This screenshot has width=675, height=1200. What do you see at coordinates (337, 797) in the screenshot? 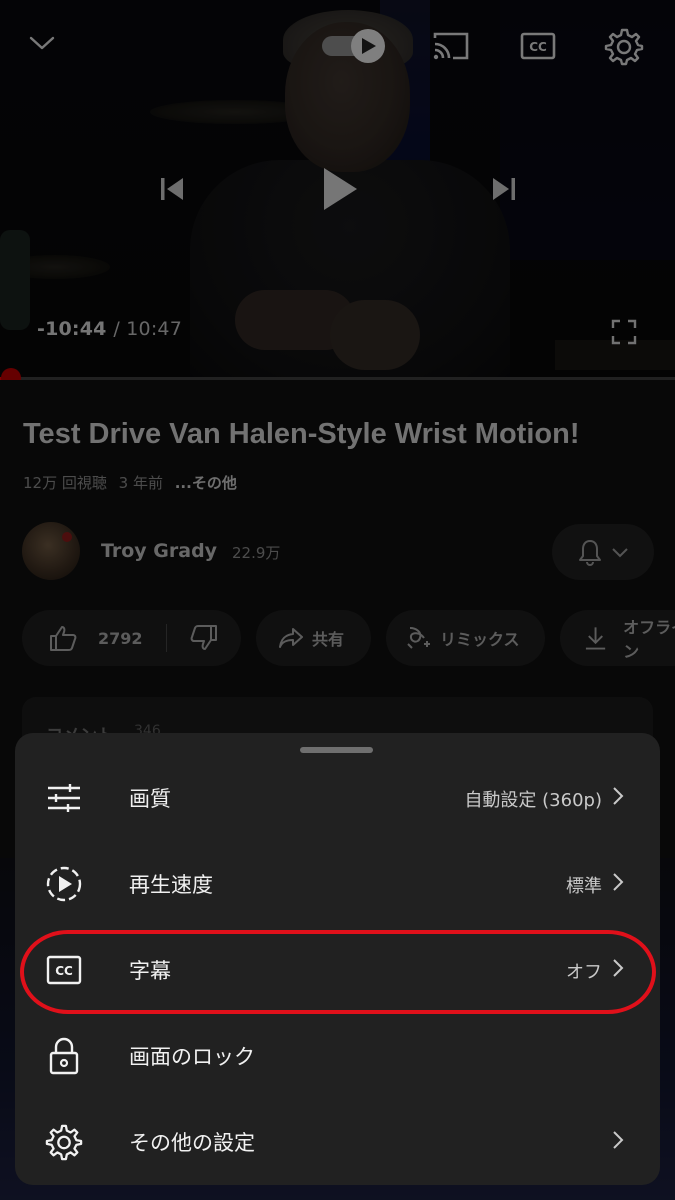
I see `menu-item-quality: 画質 自動設定 (360p)` at bounding box center [337, 797].